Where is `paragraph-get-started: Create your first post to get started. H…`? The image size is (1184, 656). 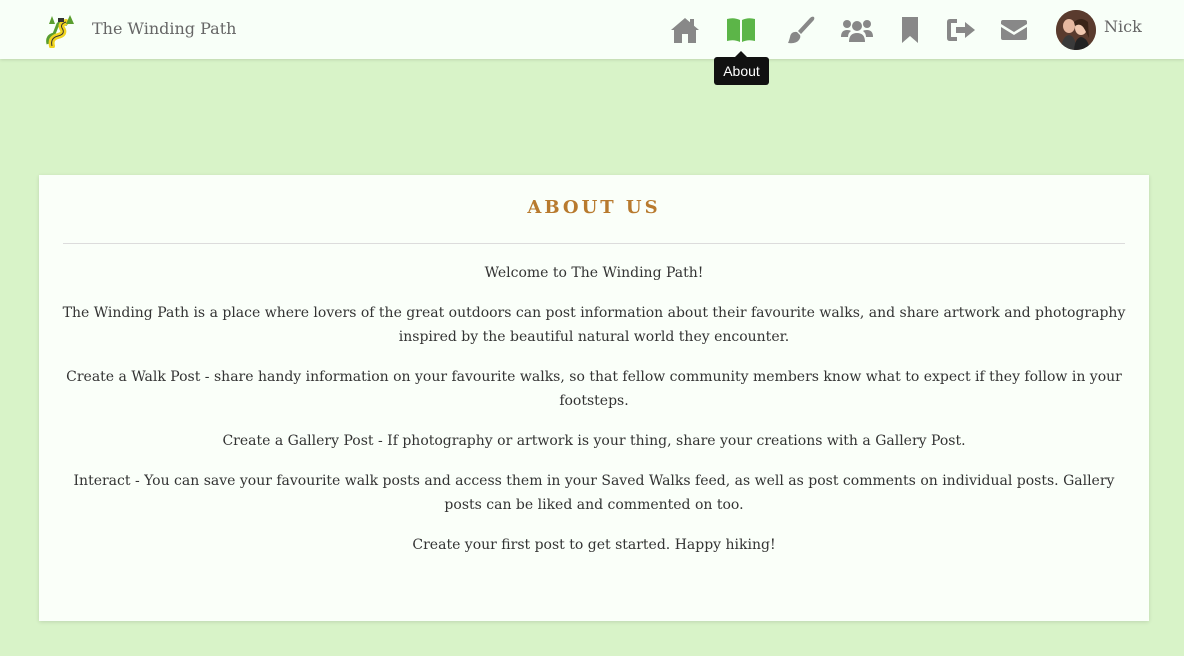
paragraph-get-started: Create your first post to get started. H… is located at coordinates (594, 545).